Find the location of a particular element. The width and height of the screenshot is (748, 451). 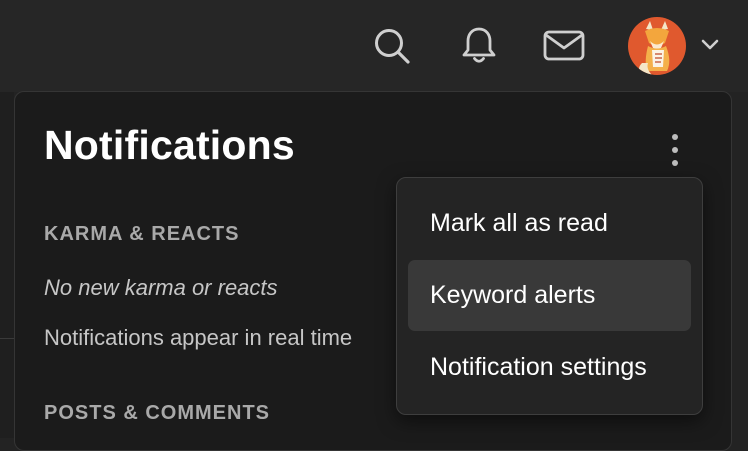

background-page-edge is located at coordinates (7, 265).